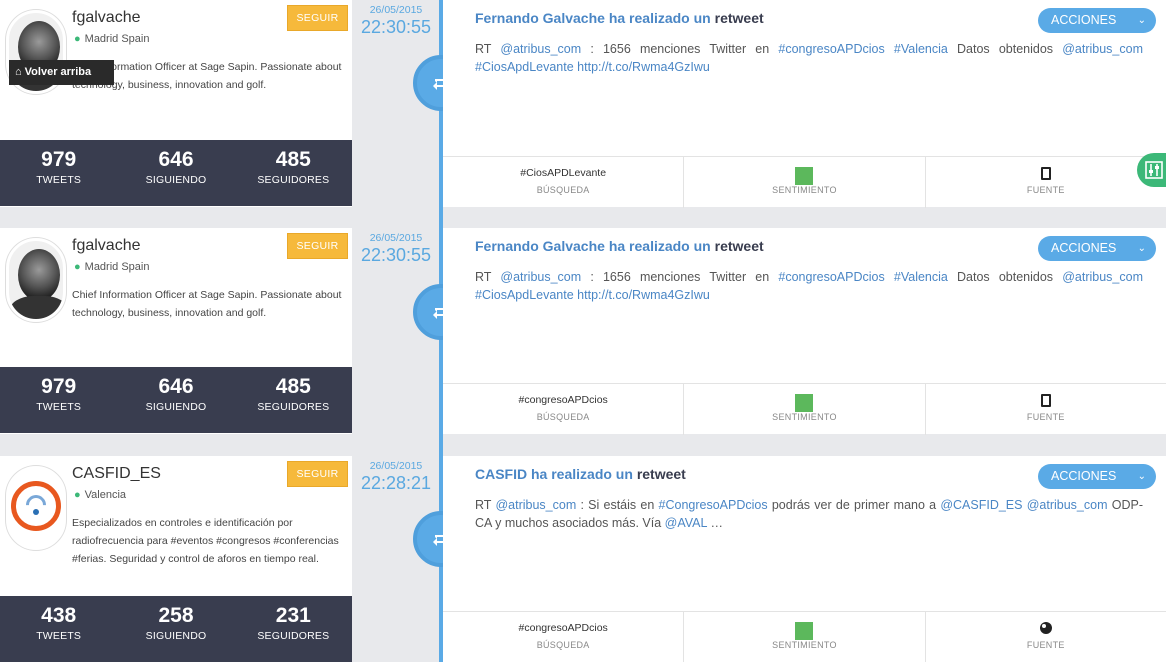 The width and height of the screenshot is (1166, 662). Describe the element at coordinates (564, 182) in the screenshot. I see `meta-search: #CiosAPDLevante BÚSQUEDA` at that location.